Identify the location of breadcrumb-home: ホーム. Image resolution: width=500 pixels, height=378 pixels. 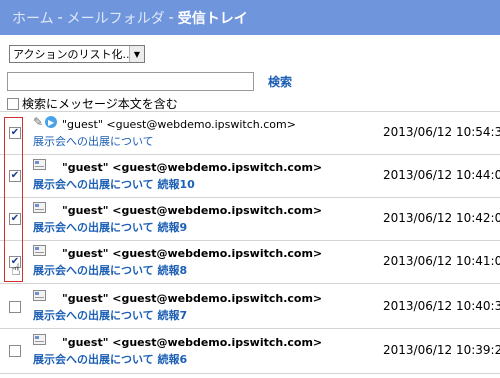
(33, 18).